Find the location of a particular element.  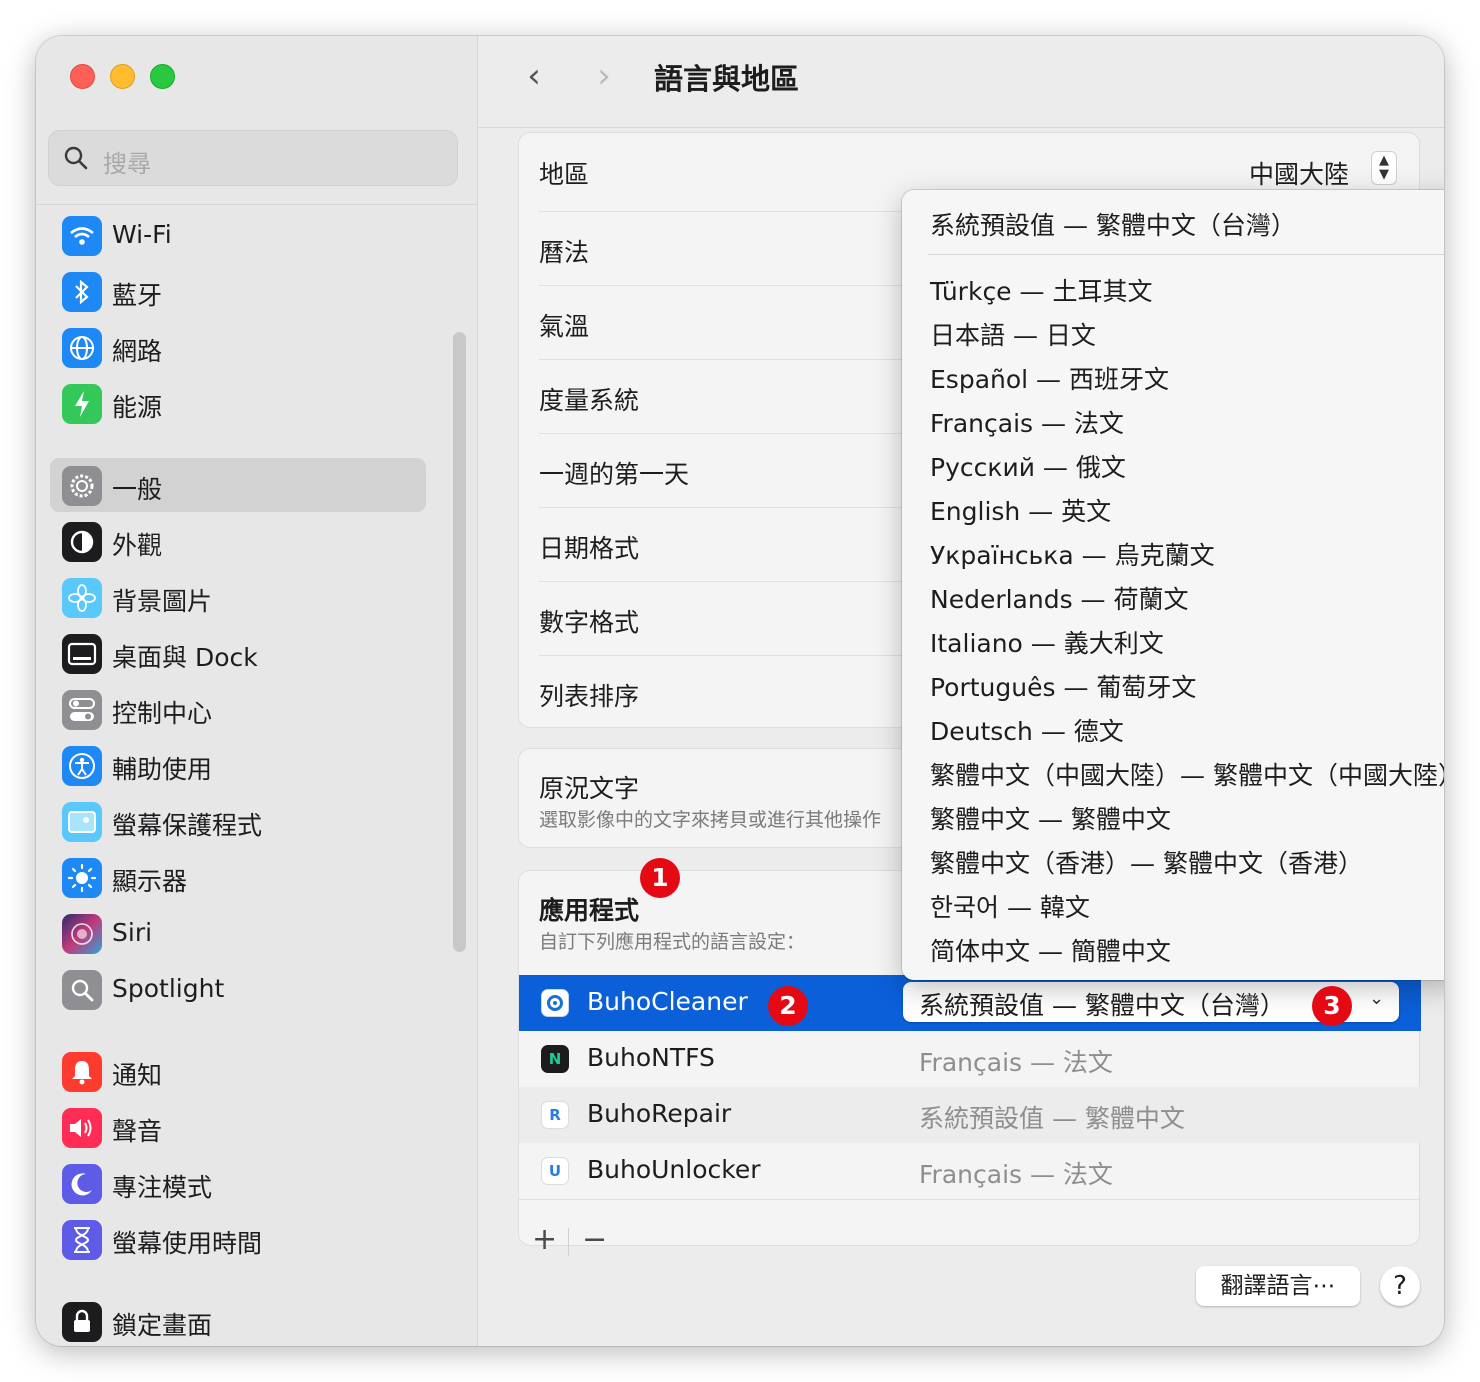

app-row-buhontfs: N BuhoNTFS Français — 法文 is located at coordinates (970, 1059).